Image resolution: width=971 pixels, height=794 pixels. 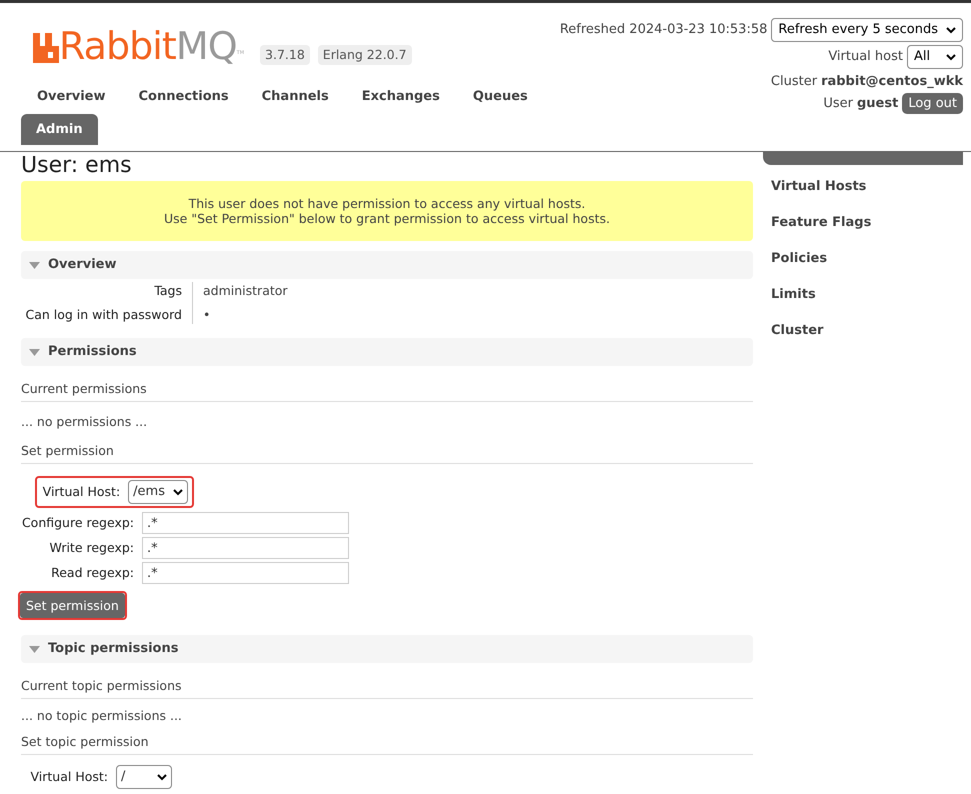 I want to click on subsection-heading: Current topic permissions, so click(x=101, y=685).